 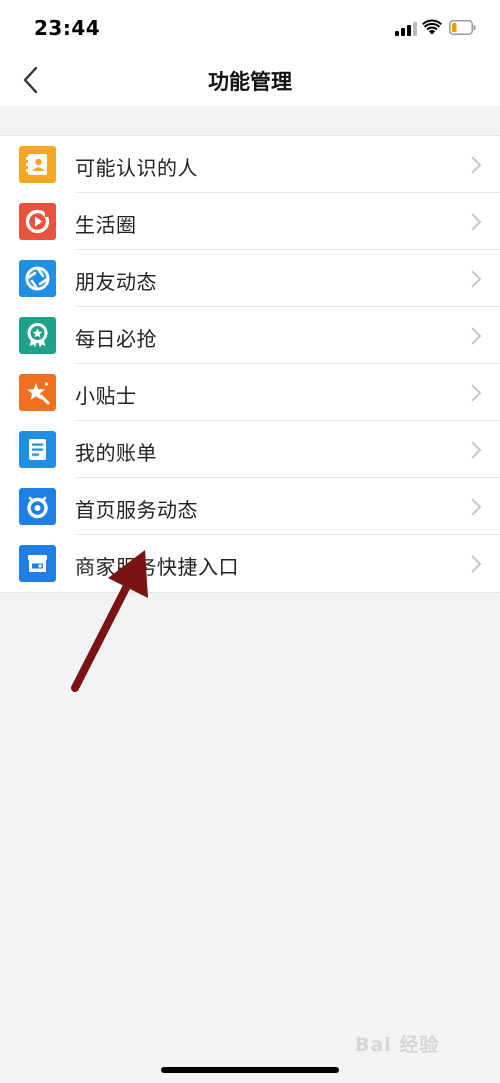 I want to click on storefront-icon, so click(x=37, y=563).